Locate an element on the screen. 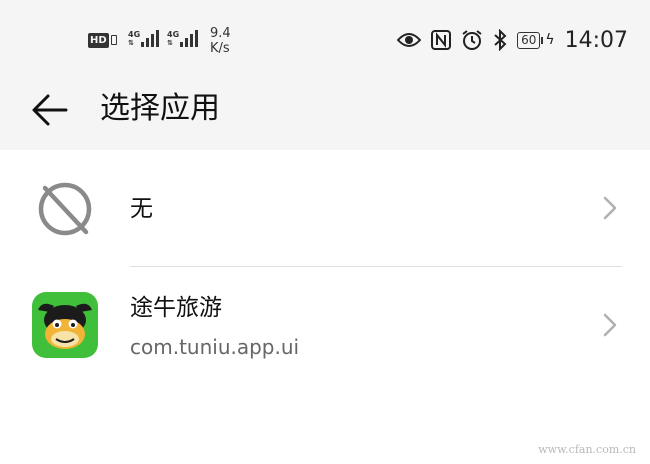 The height and width of the screenshot is (464, 650). list-item-label: 无 is located at coordinates (141, 209).